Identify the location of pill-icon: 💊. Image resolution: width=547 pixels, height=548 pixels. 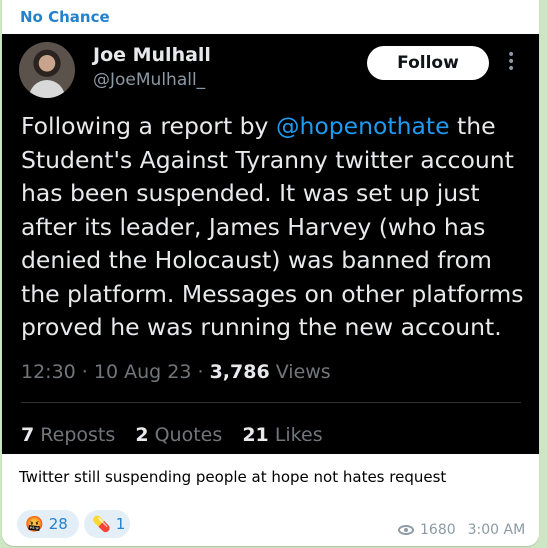
(101, 524).